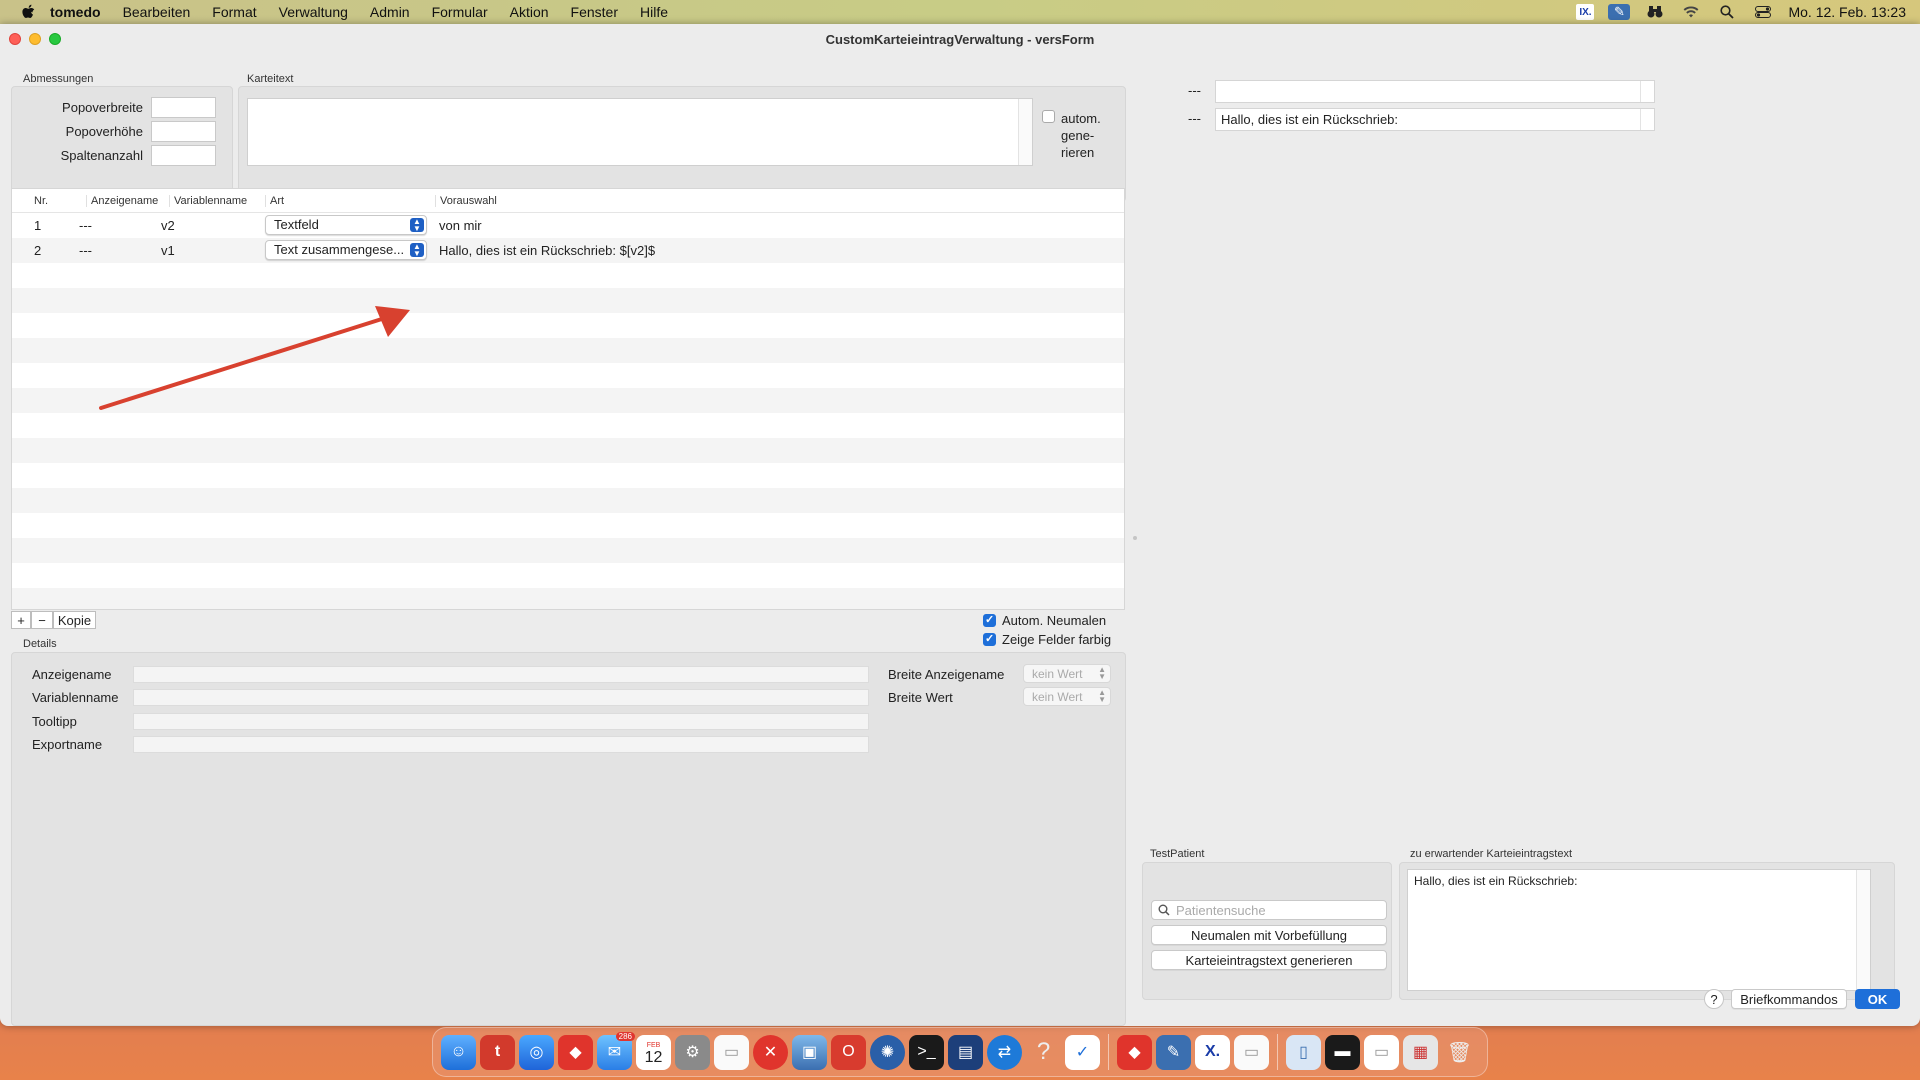 The width and height of the screenshot is (1920, 1080). Describe the element at coordinates (38, 225) in the screenshot. I see `cell-nr: 1` at that location.